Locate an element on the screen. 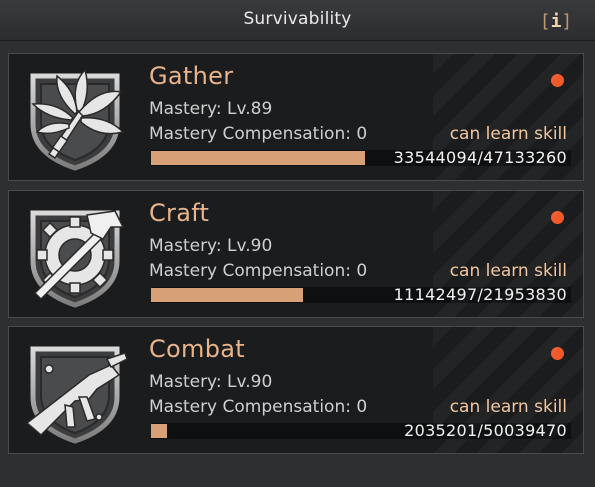 This screenshot has width=595, height=487. exp-progress-bar: 33544094/47133260 is located at coordinates (361, 157).